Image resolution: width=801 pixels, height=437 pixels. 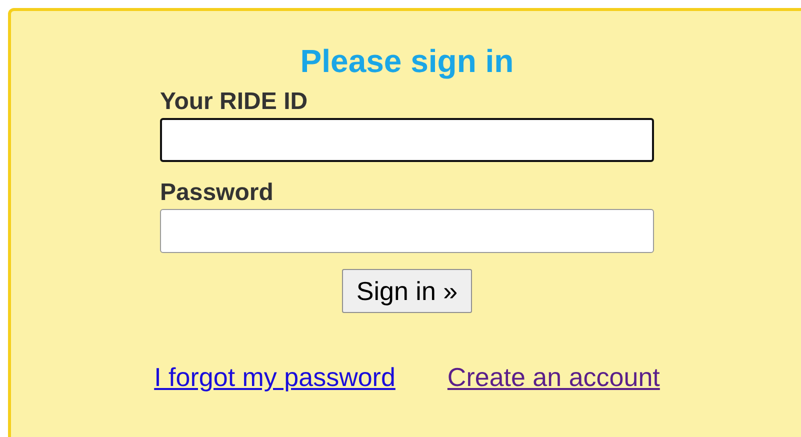 What do you see at coordinates (553, 377) in the screenshot?
I see `link: Create an account` at bounding box center [553, 377].